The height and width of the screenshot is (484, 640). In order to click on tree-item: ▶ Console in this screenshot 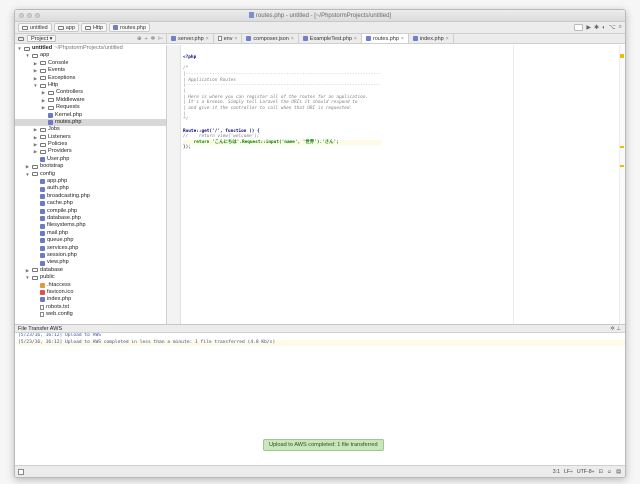, I will do `click(90, 63)`.